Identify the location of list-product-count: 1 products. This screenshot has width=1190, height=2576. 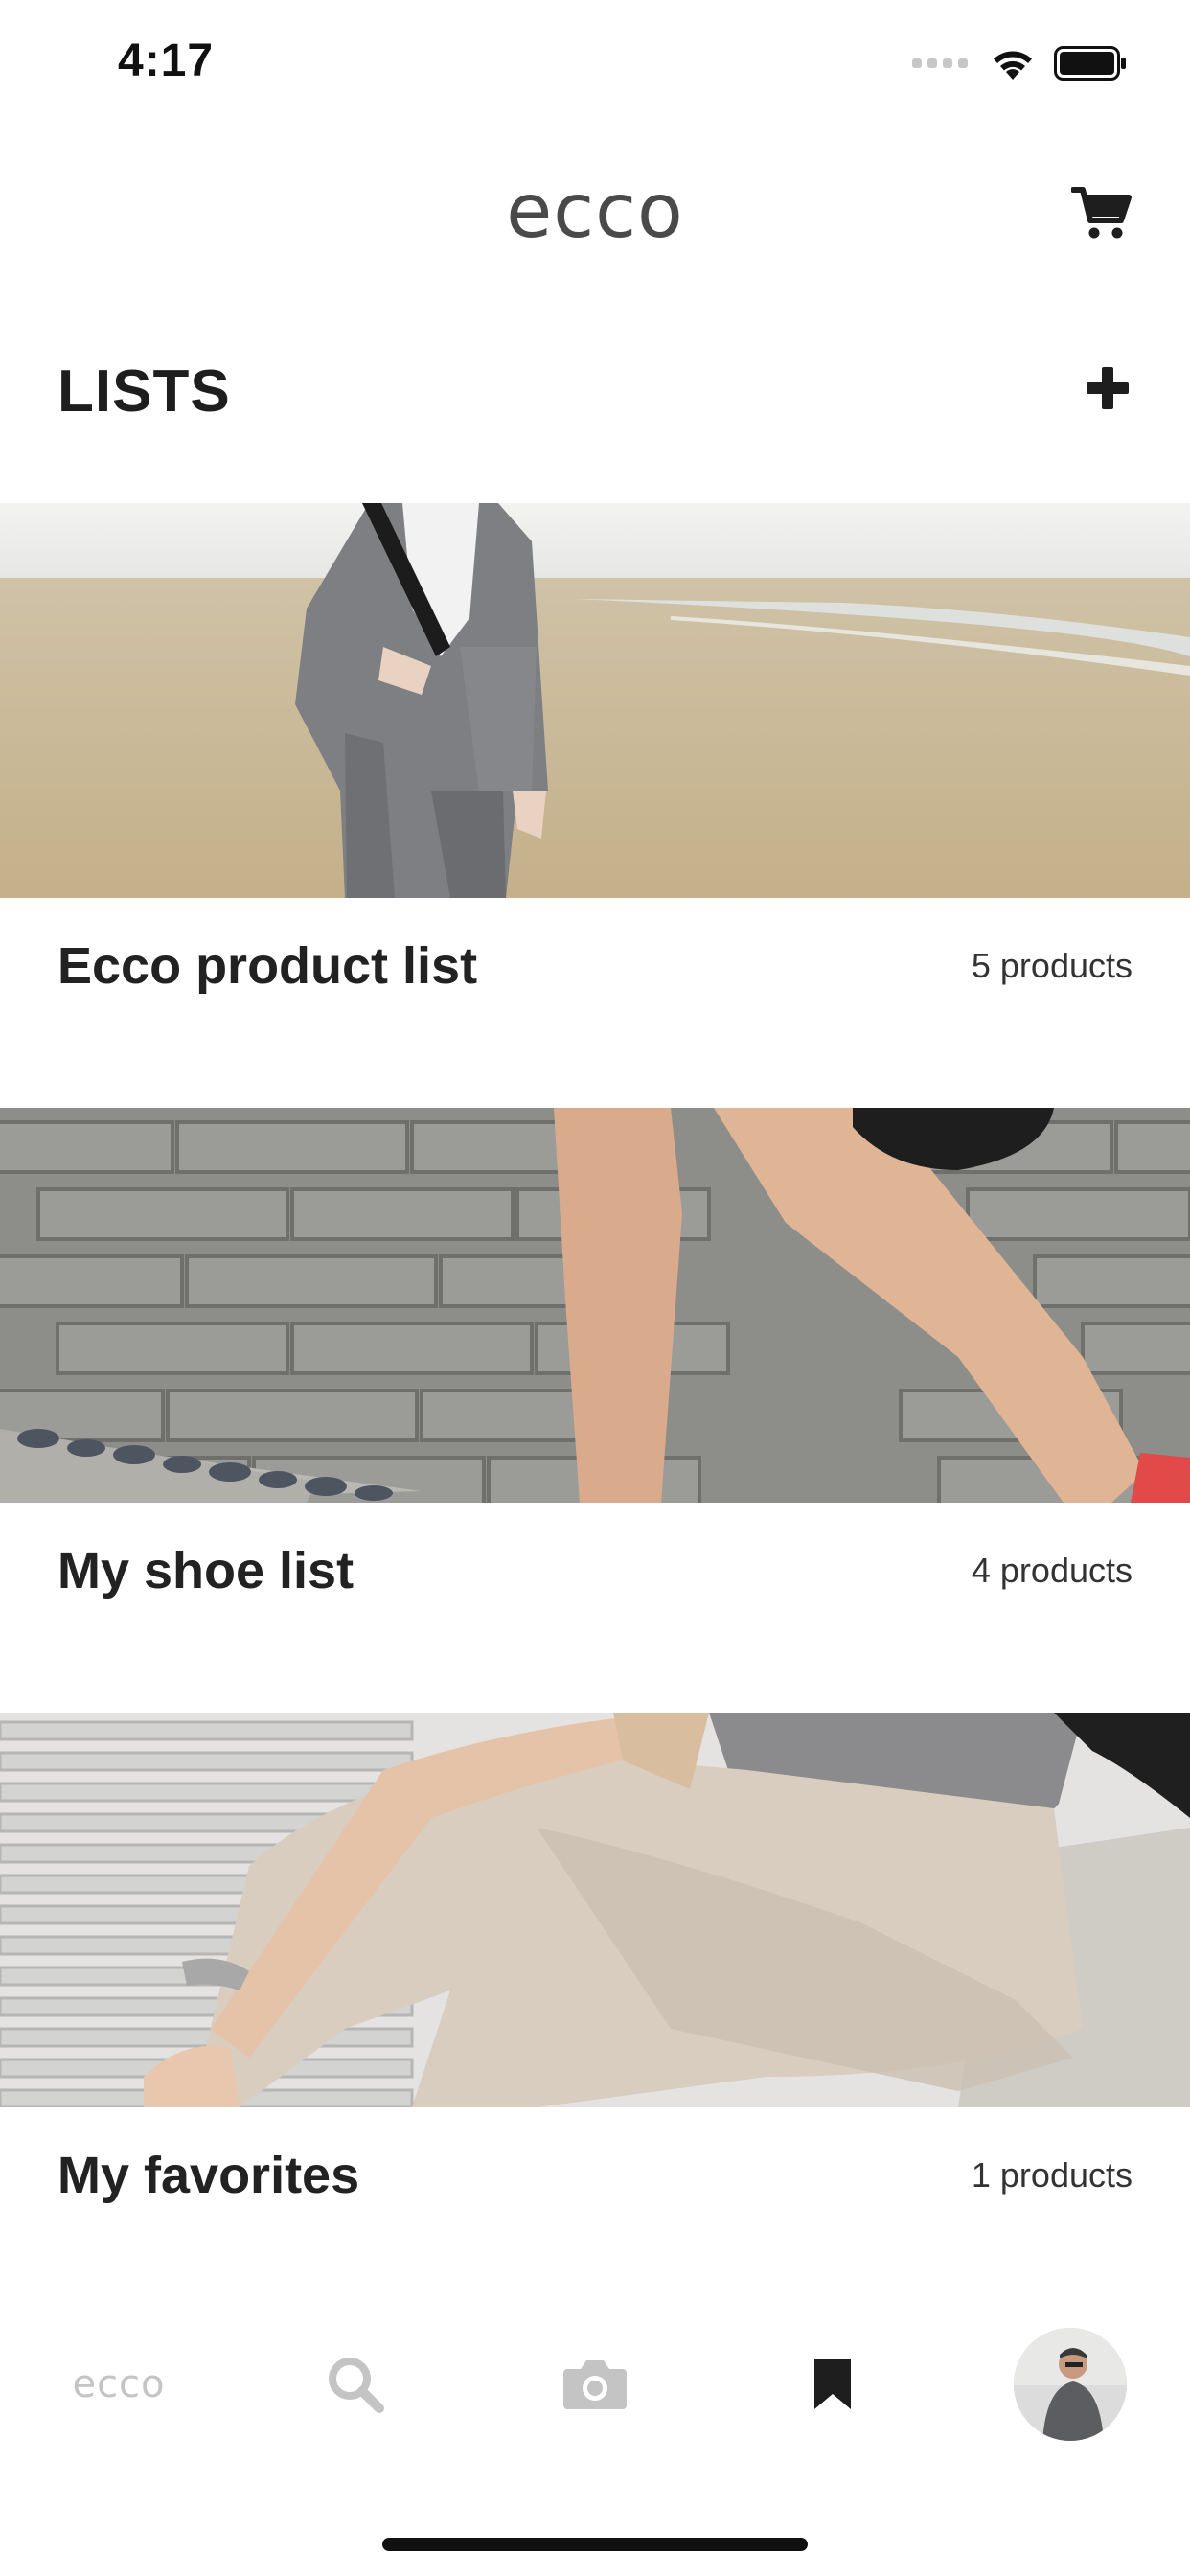
(1052, 2175).